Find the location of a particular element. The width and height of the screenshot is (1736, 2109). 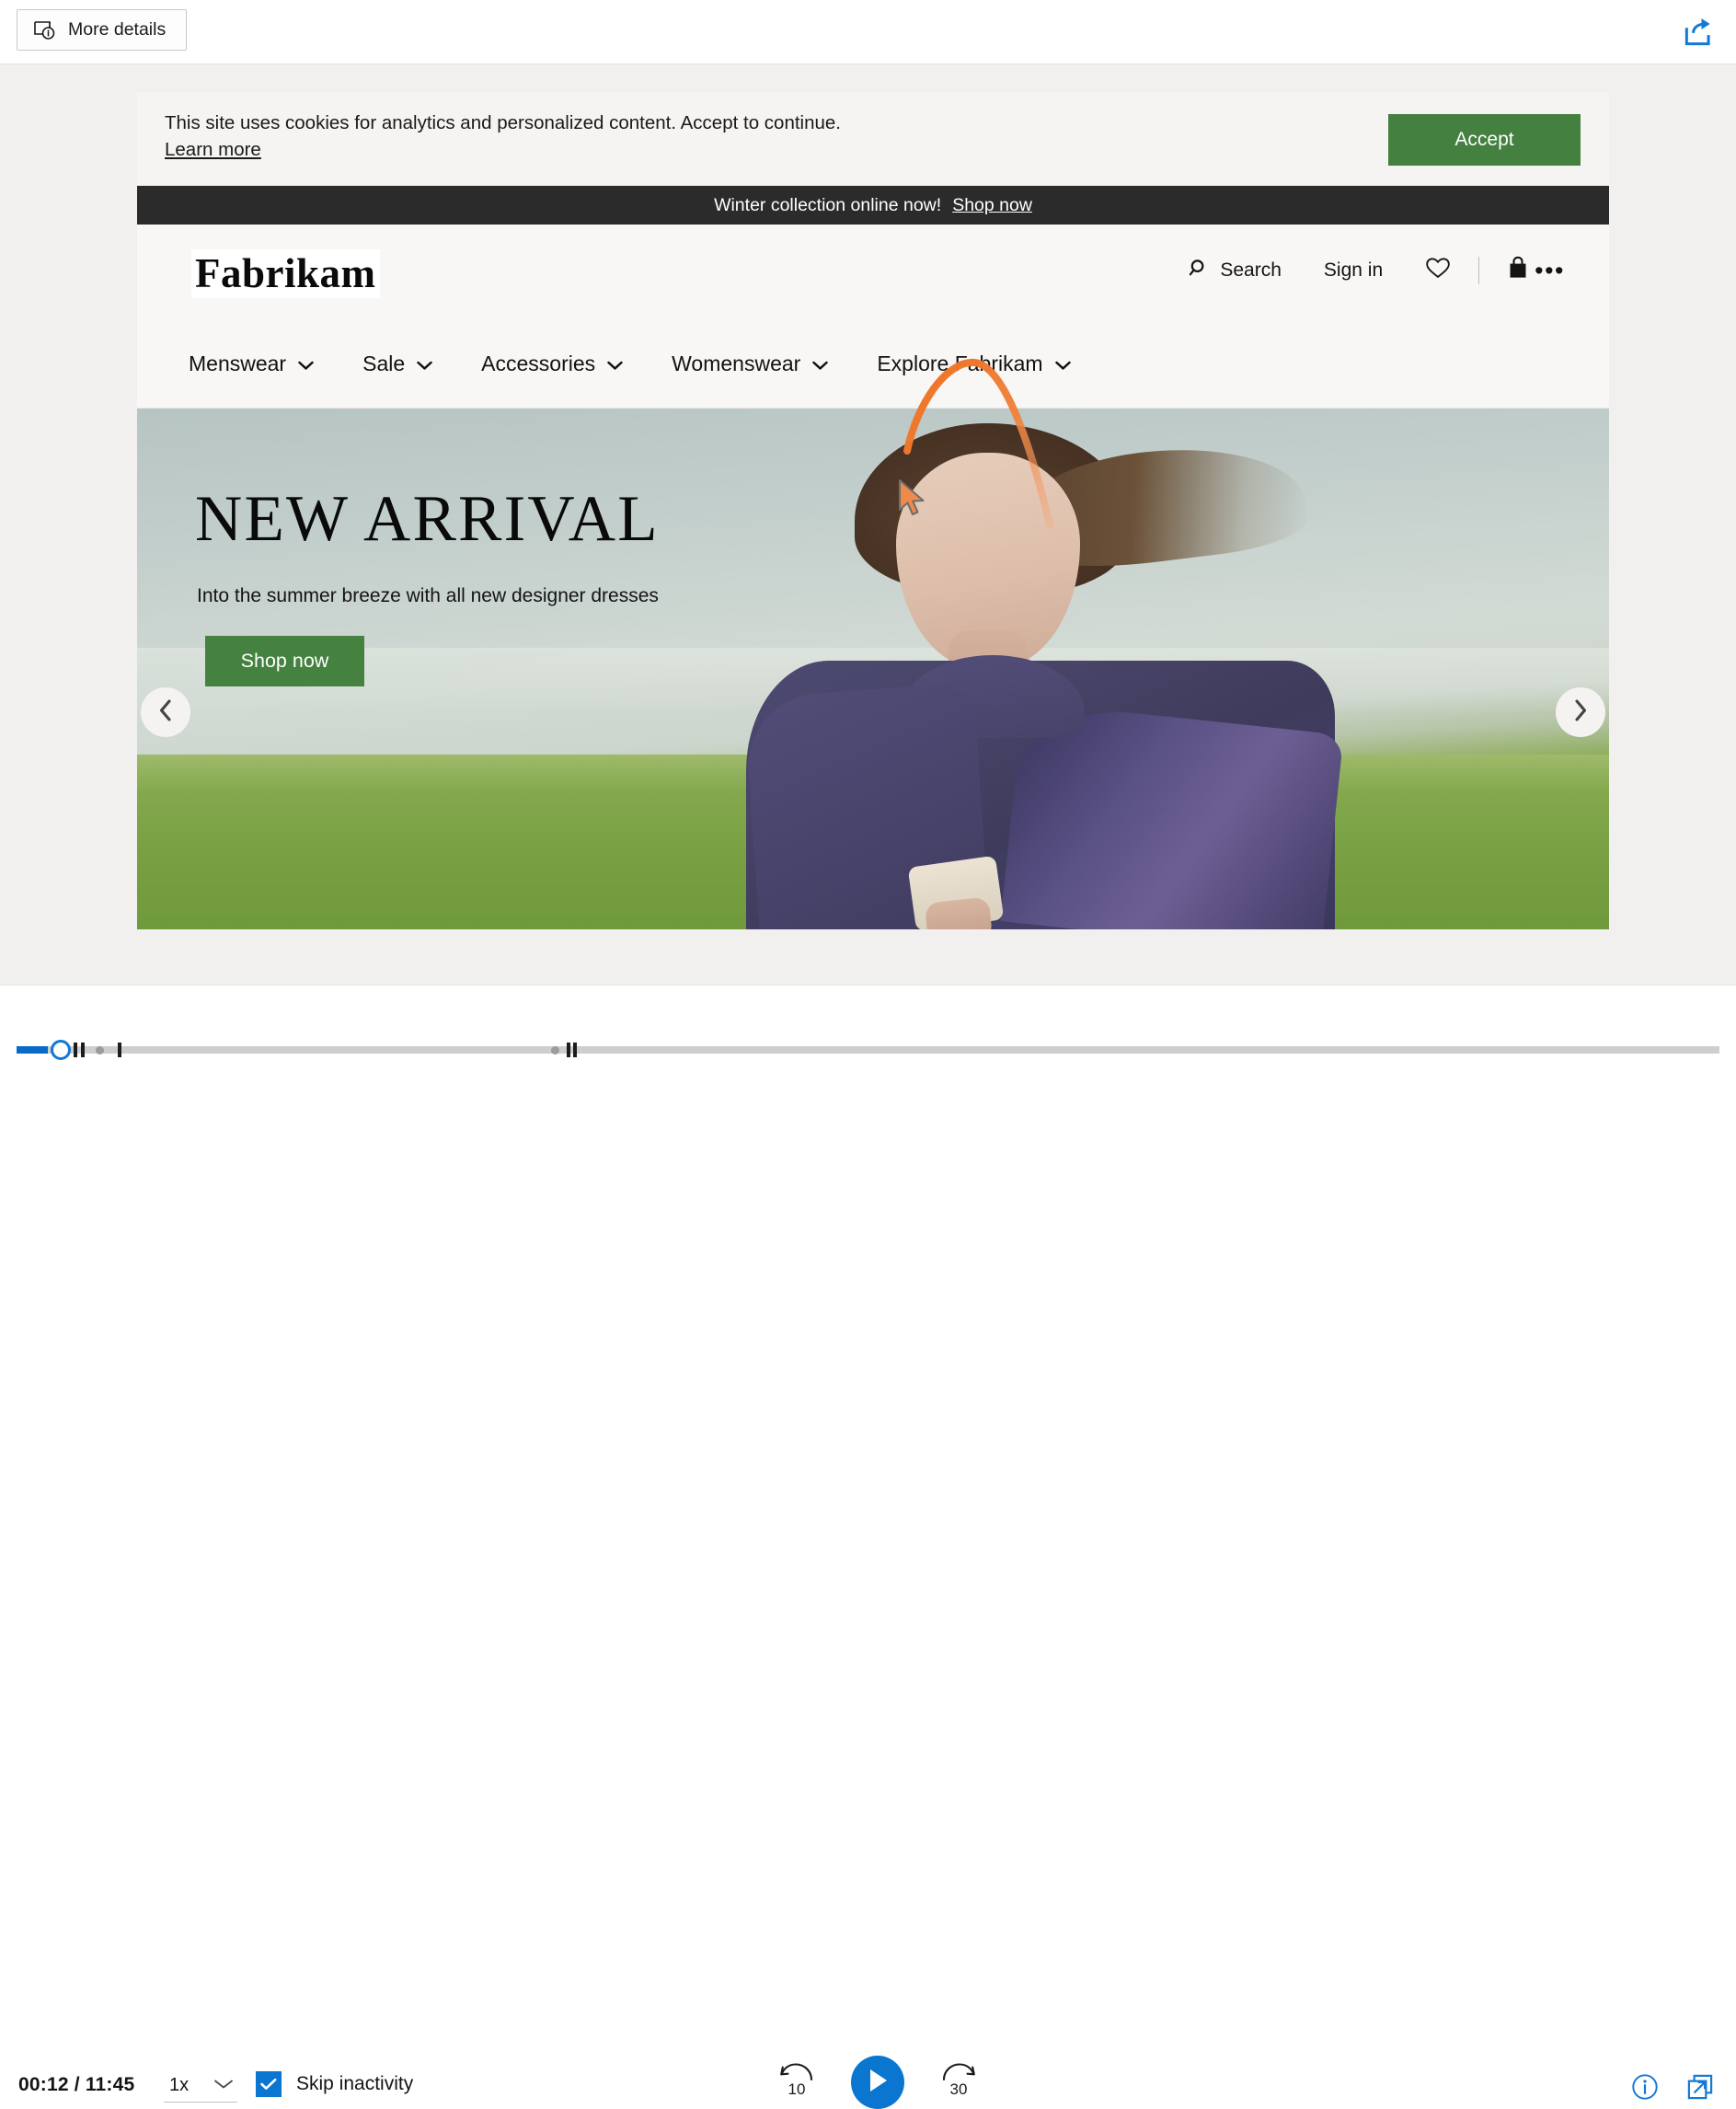

skip-inactivity-toggle: Skip inactivity is located at coordinates (334, 2084).